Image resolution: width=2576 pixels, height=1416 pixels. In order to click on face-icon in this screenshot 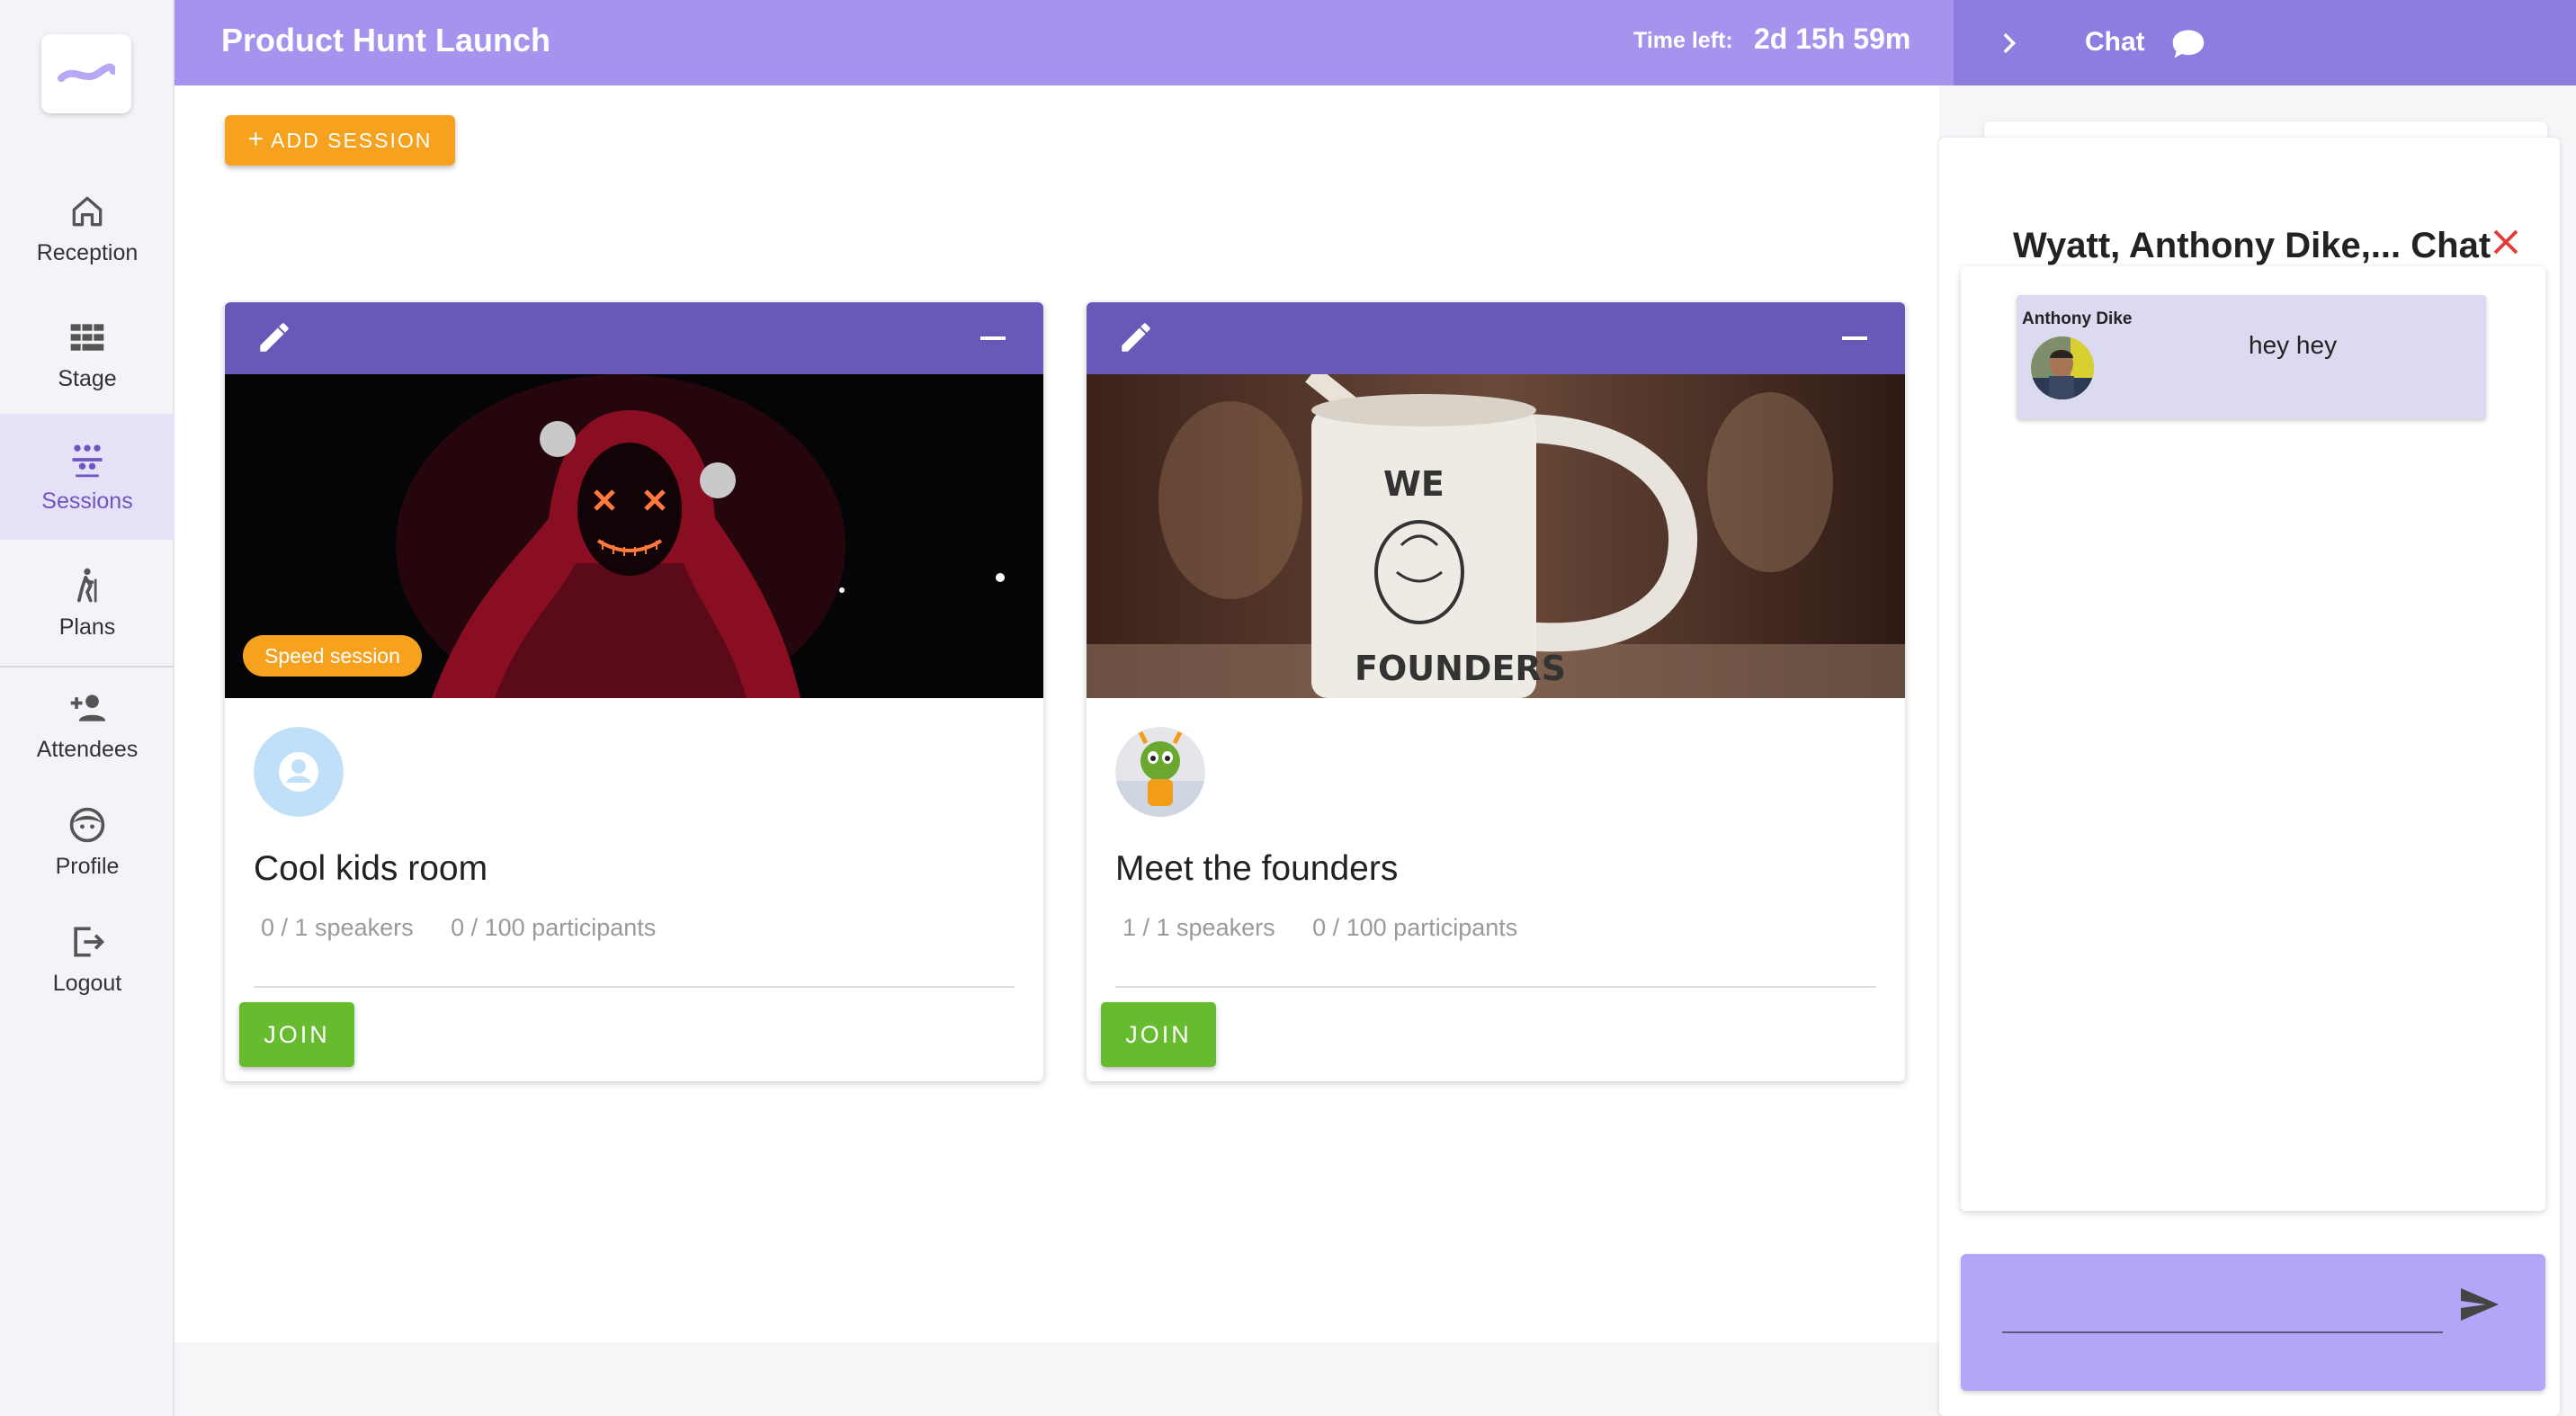, I will do `click(87, 825)`.